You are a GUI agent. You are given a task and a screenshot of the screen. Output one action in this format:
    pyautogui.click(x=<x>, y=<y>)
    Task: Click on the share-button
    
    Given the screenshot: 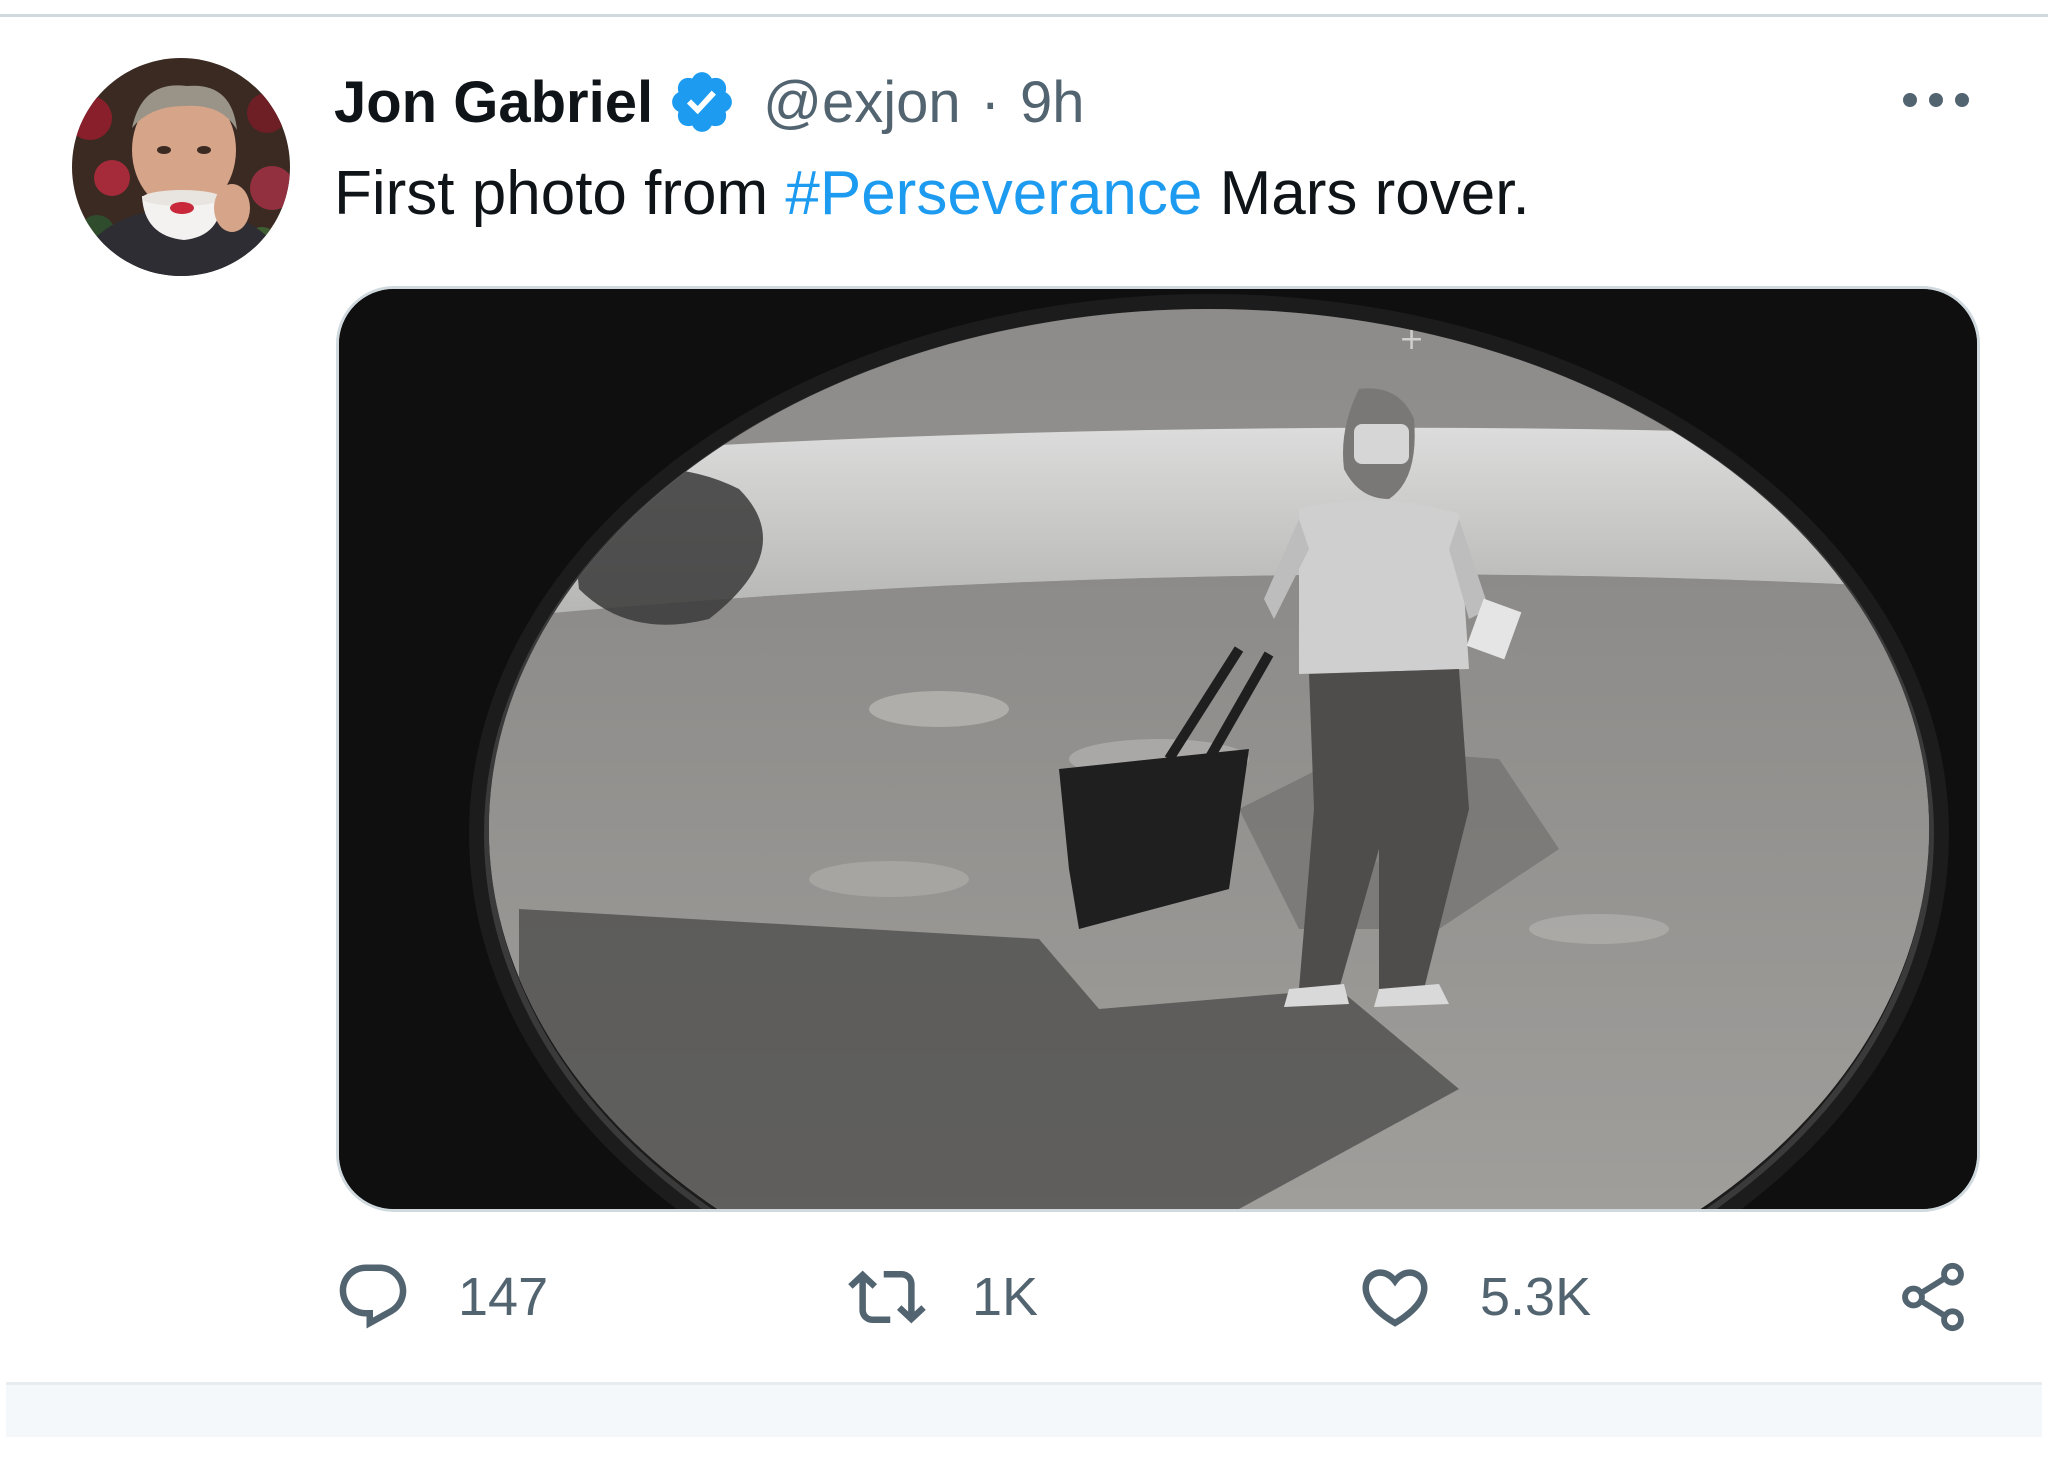 What is the action you would take?
    pyautogui.click(x=1933, y=1297)
    